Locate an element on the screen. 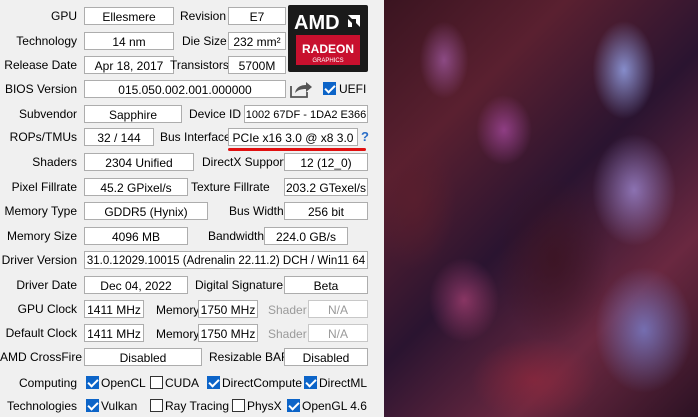 This screenshot has width=698, height=417. default-memory-field: 1750 MHz is located at coordinates (228, 333).